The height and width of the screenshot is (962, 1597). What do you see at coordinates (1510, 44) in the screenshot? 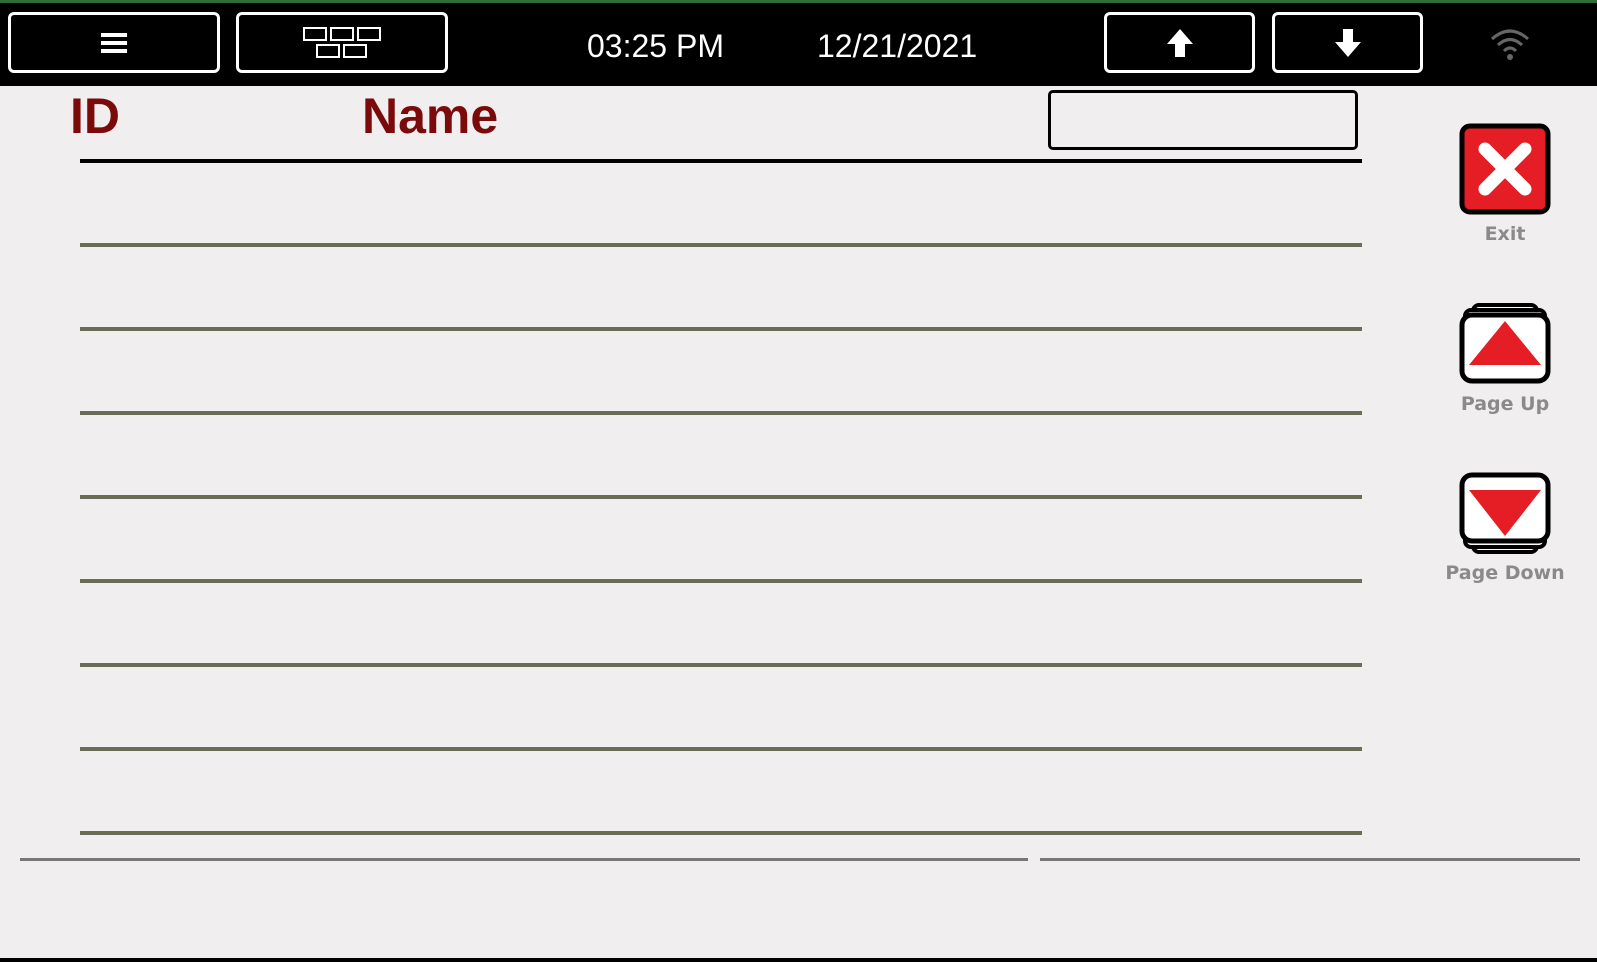
I see `wifi-icon` at bounding box center [1510, 44].